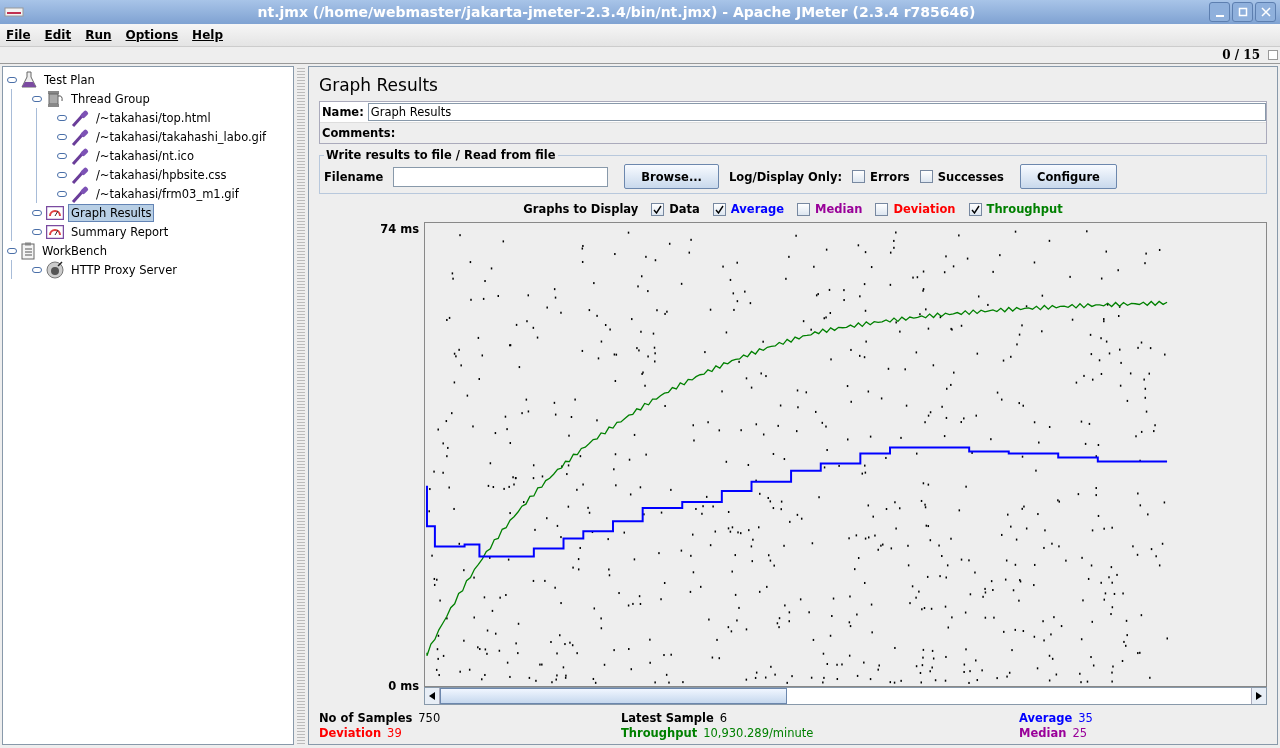 The height and width of the screenshot is (748, 1280). What do you see at coordinates (1024, 209) in the screenshot?
I see `checkbox-label: Throughput` at bounding box center [1024, 209].